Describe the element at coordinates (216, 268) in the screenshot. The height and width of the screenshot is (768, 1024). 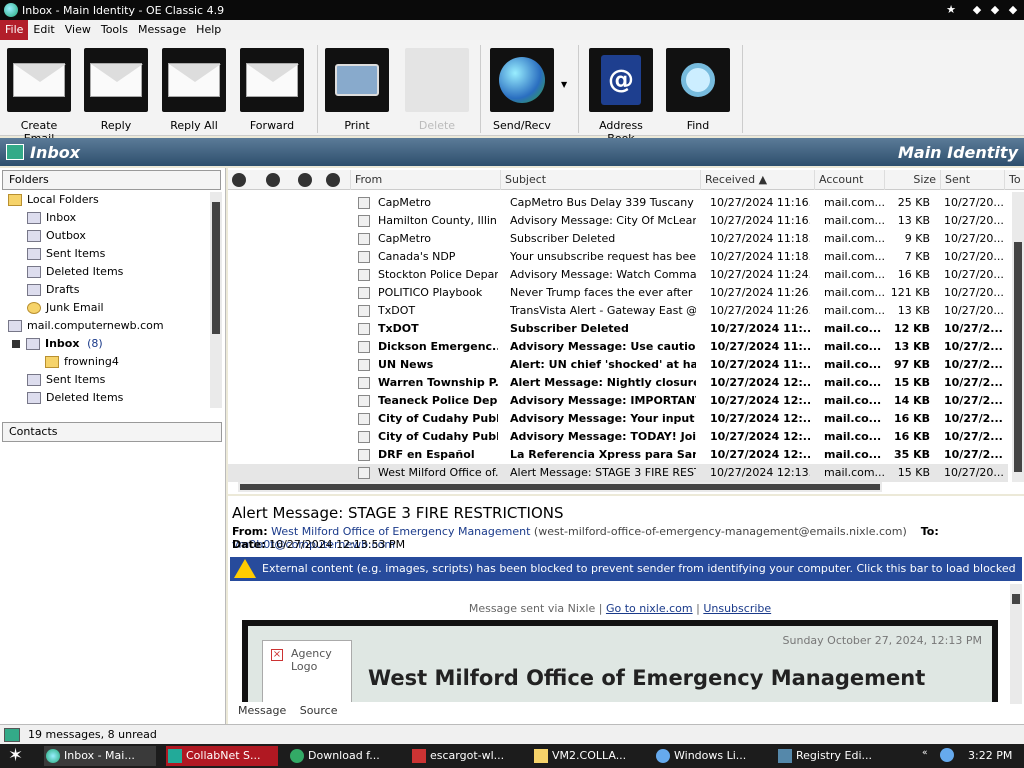
I see `folder-scroll-thumb` at that location.